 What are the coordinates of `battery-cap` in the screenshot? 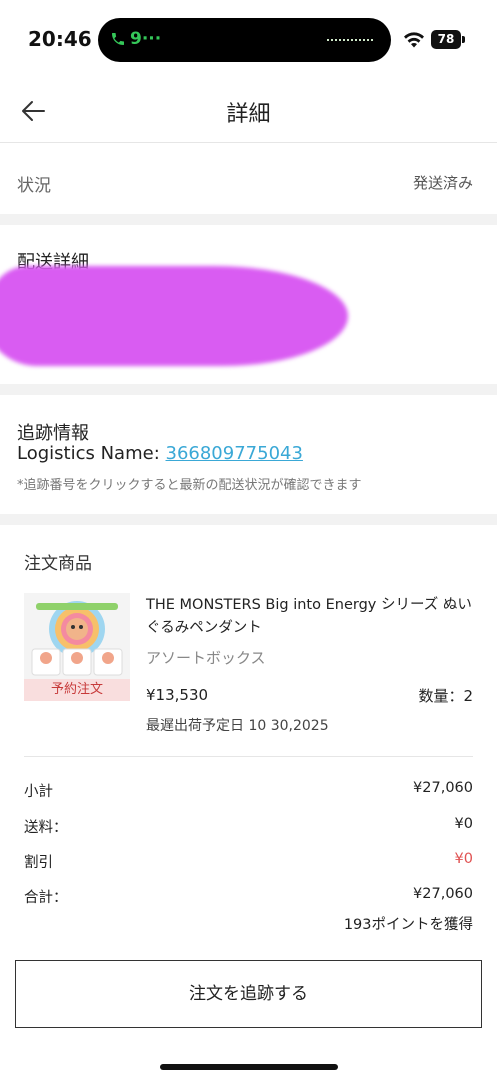 It's located at (463, 39).